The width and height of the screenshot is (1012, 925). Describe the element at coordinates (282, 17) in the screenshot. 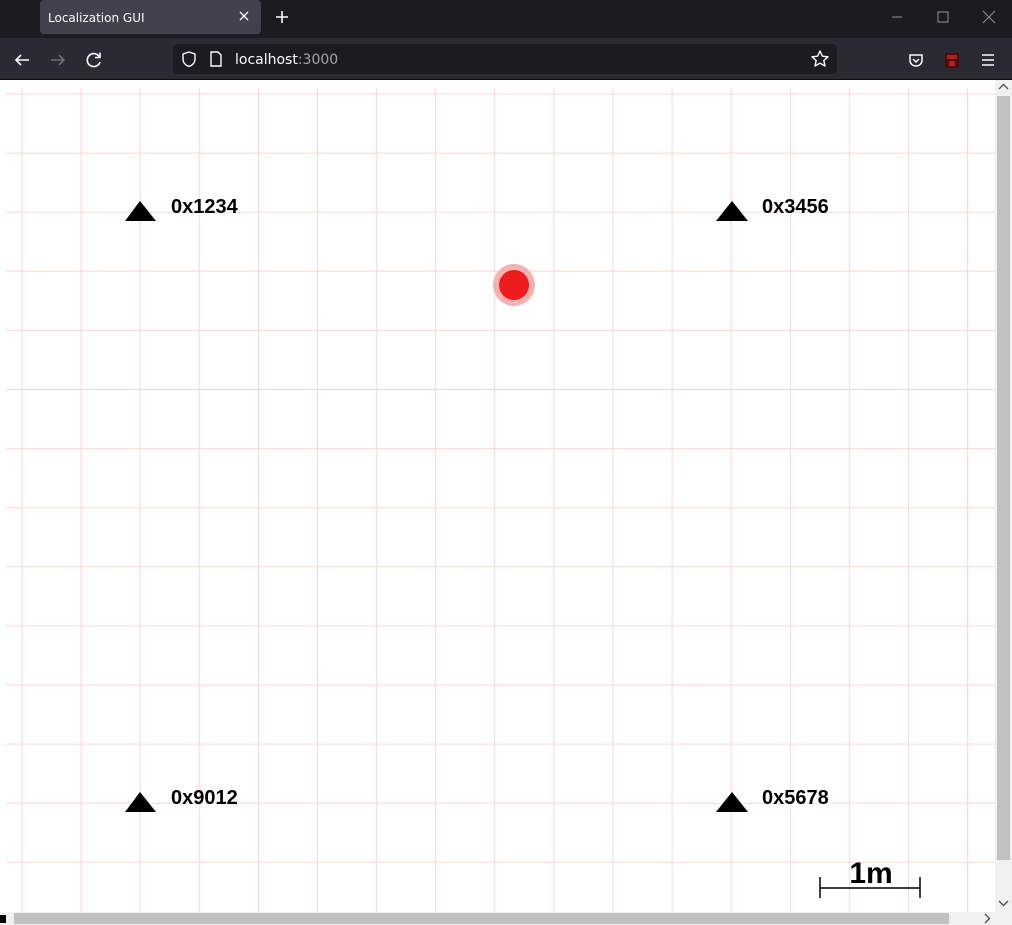

I see `new-tab-icon` at that location.